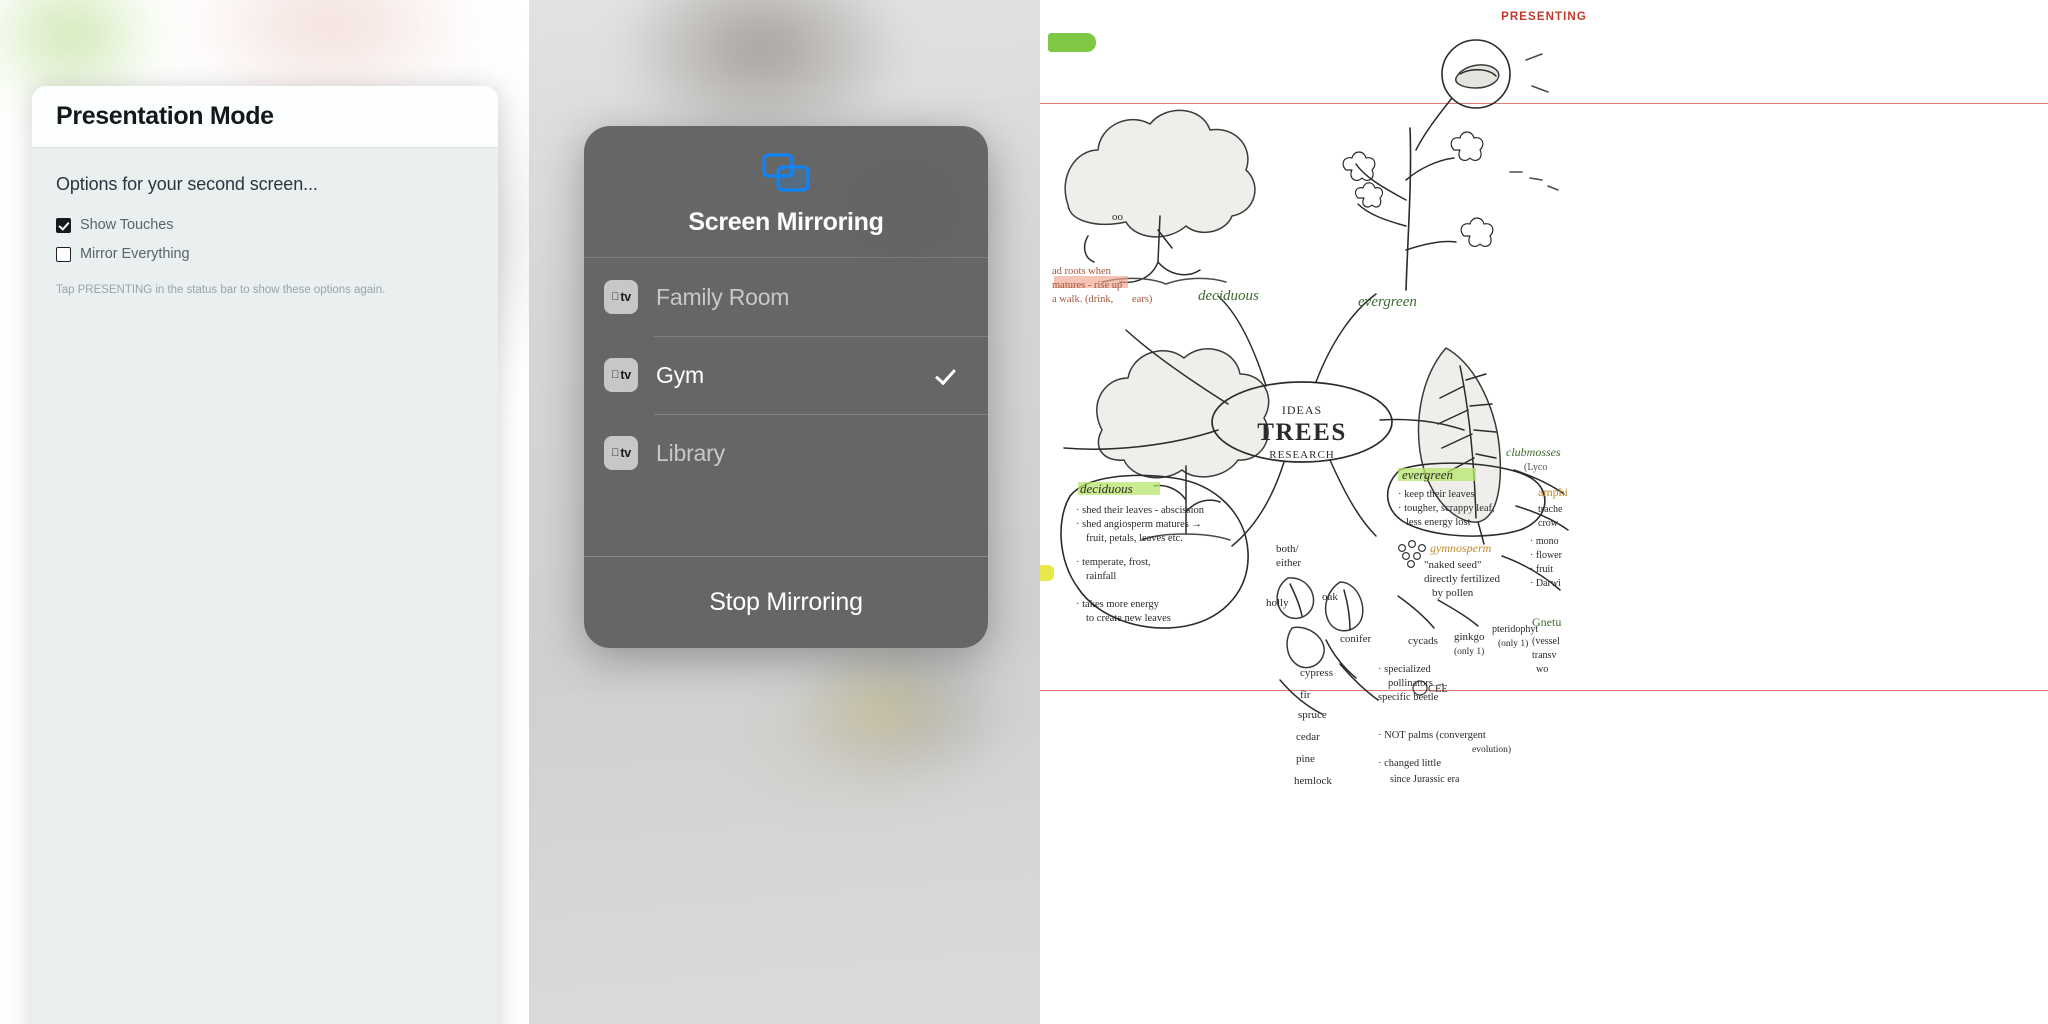  What do you see at coordinates (1288, 563) in the screenshot?
I see `svg-text: either` at bounding box center [1288, 563].